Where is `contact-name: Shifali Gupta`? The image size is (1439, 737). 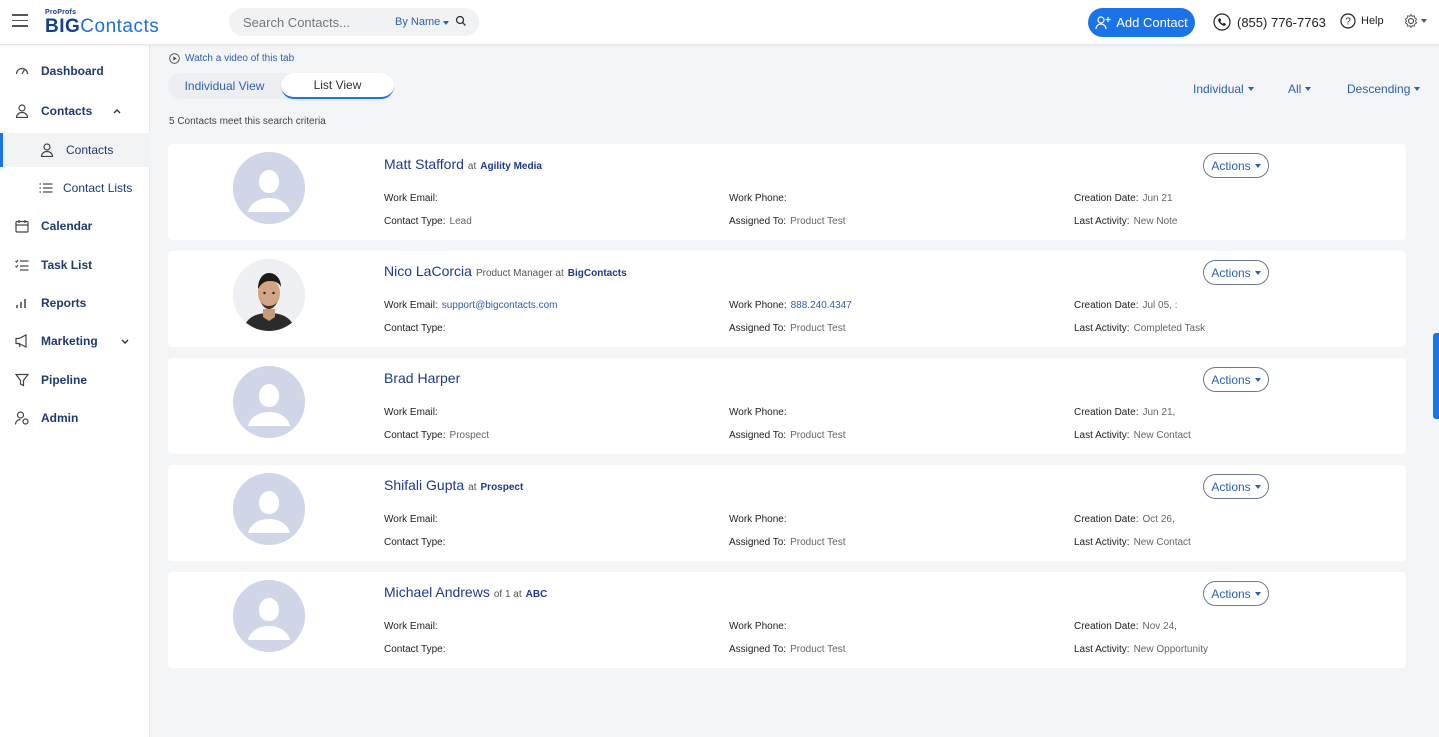
contact-name: Shifali Gupta is located at coordinates (424, 485).